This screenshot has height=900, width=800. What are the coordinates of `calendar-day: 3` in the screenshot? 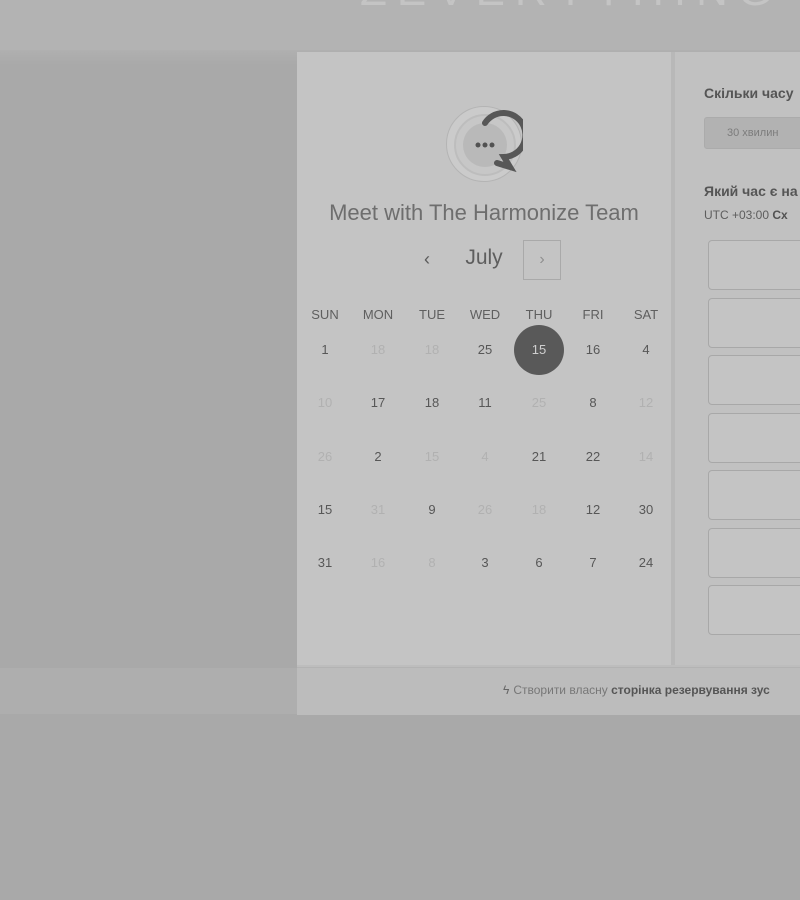 It's located at (485, 563).